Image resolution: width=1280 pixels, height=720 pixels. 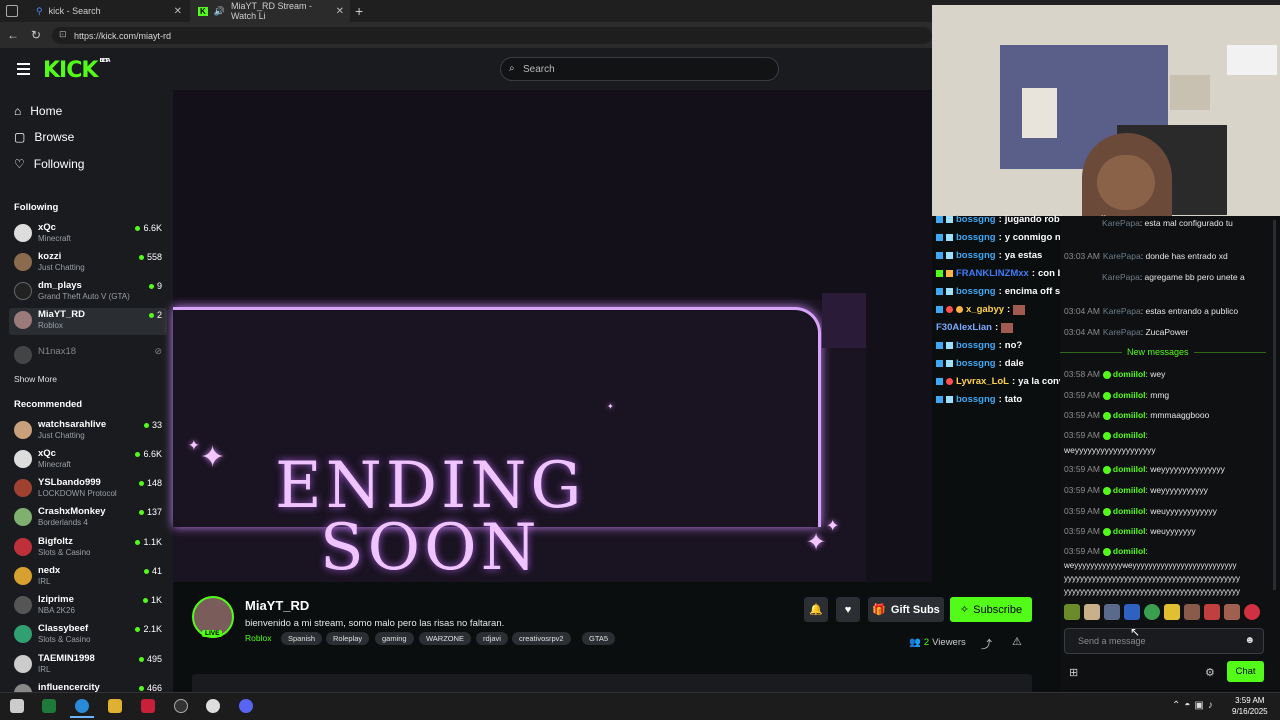 What do you see at coordinates (13, 35) in the screenshot?
I see `back-icon: ←` at bounding box center [13, 35].